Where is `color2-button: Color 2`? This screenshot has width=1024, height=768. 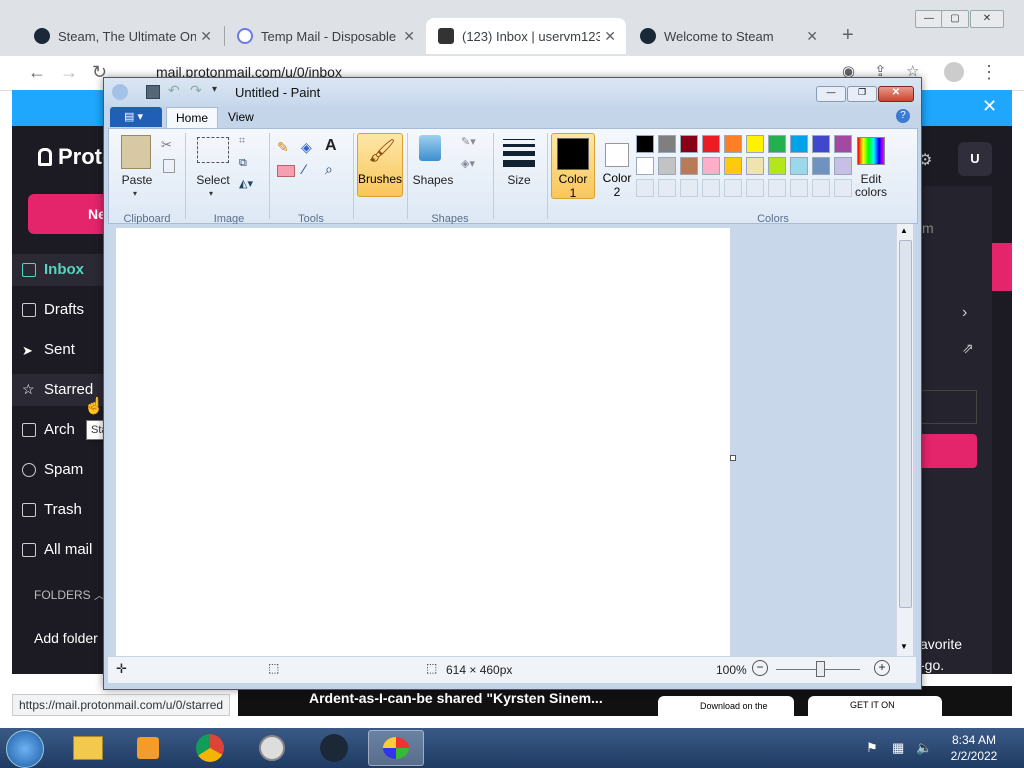 color2-button: Color 2 is located at coordinates (617, 166).